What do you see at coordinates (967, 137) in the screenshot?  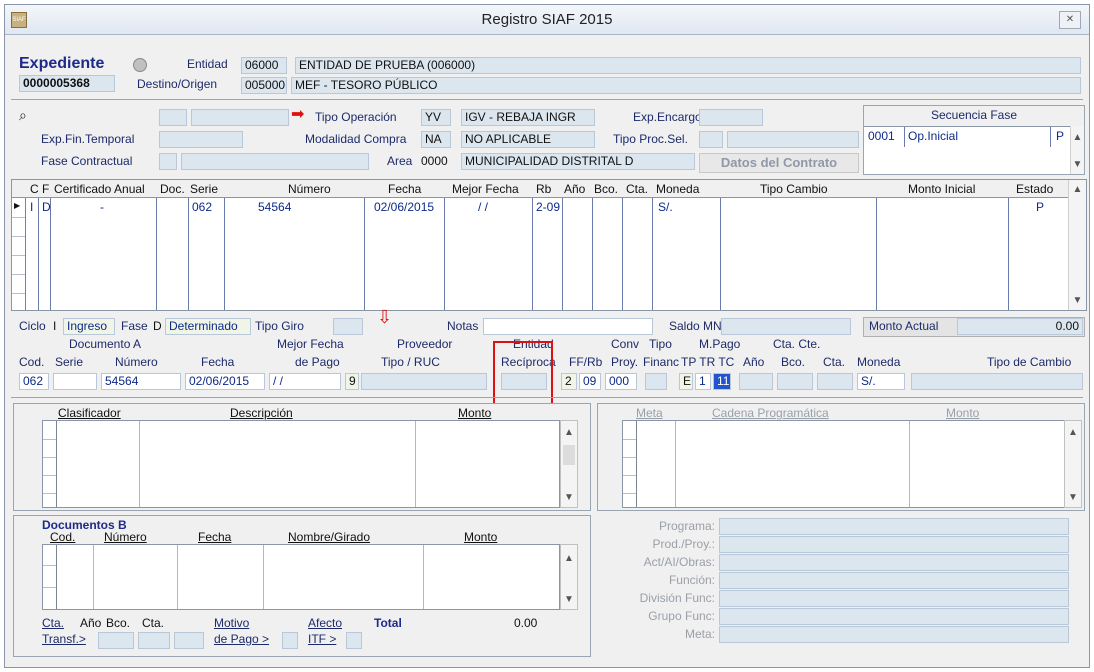 I see `secuencia-row: 0001 Op.Inicial P` at bounding box center [967, 137].